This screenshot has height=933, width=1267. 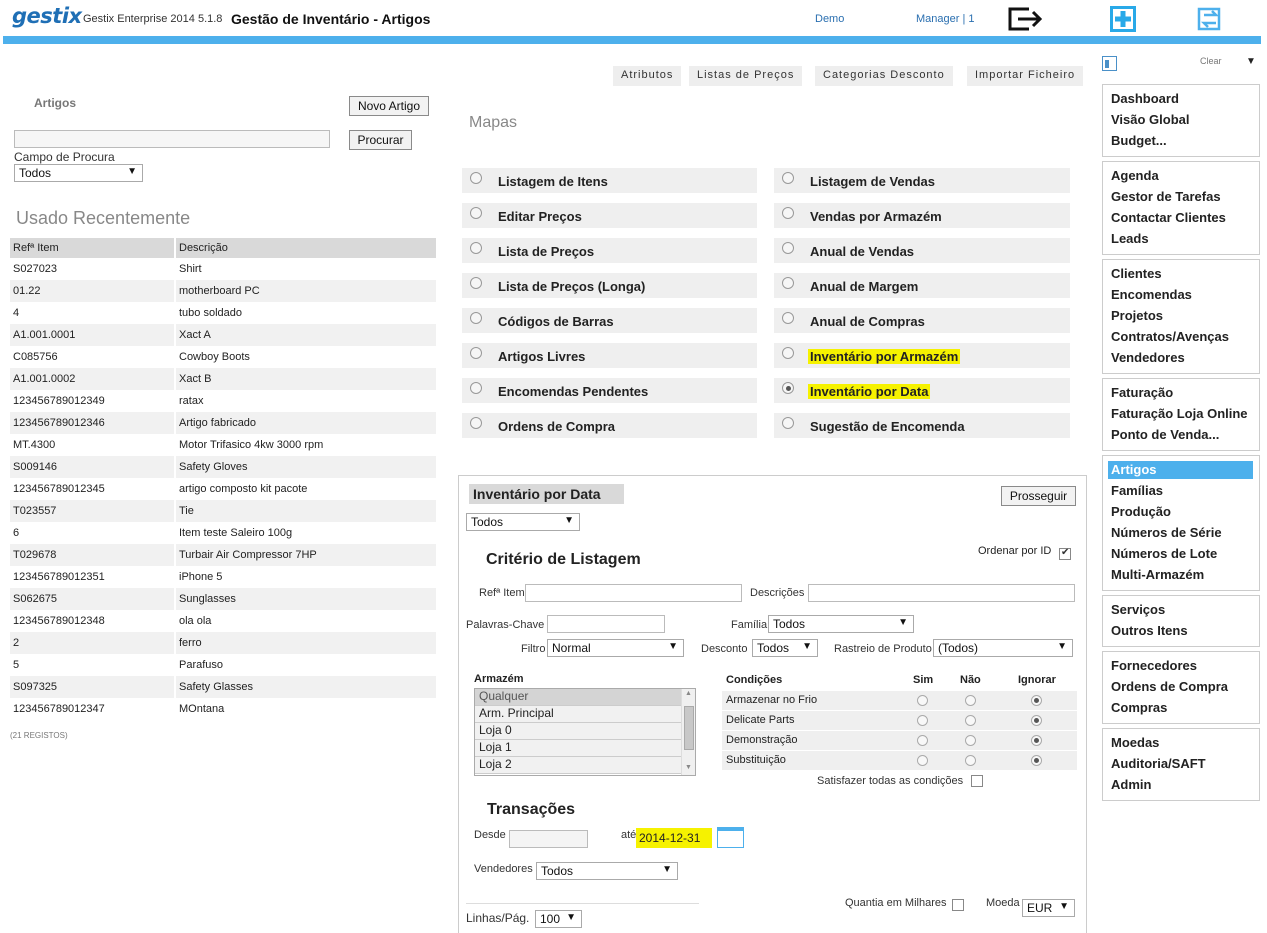 I want to click on cell-descricao: Shirt, so click(x=306, y=269).